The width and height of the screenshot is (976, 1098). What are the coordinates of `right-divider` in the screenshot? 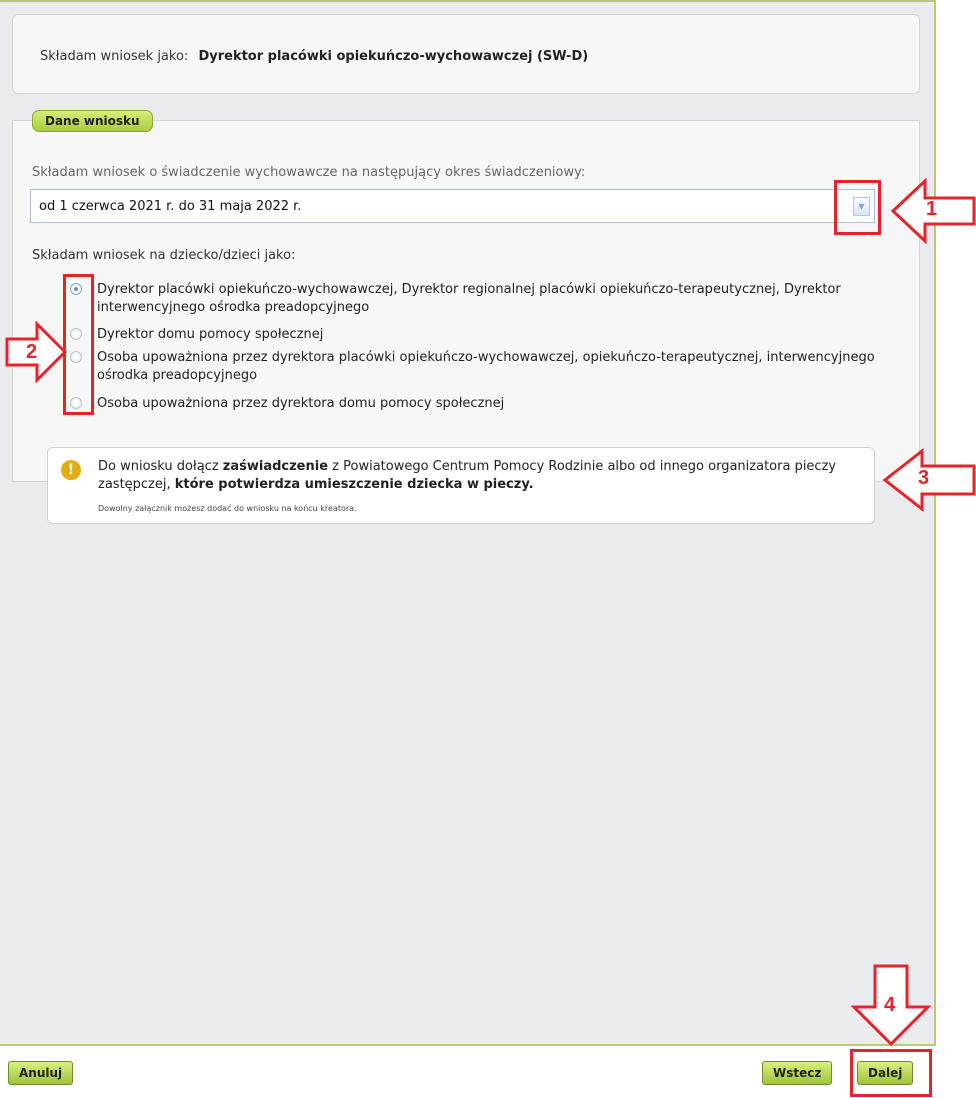 It's located at (935, 523).